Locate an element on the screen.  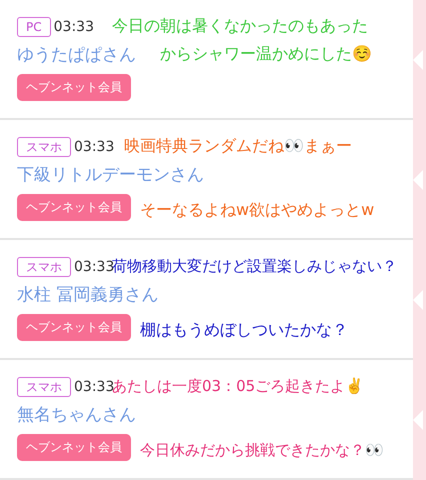
overlay-caption: あたしは一度03：05ごろ起きたよ✌ is located at coordinates (238, 386).